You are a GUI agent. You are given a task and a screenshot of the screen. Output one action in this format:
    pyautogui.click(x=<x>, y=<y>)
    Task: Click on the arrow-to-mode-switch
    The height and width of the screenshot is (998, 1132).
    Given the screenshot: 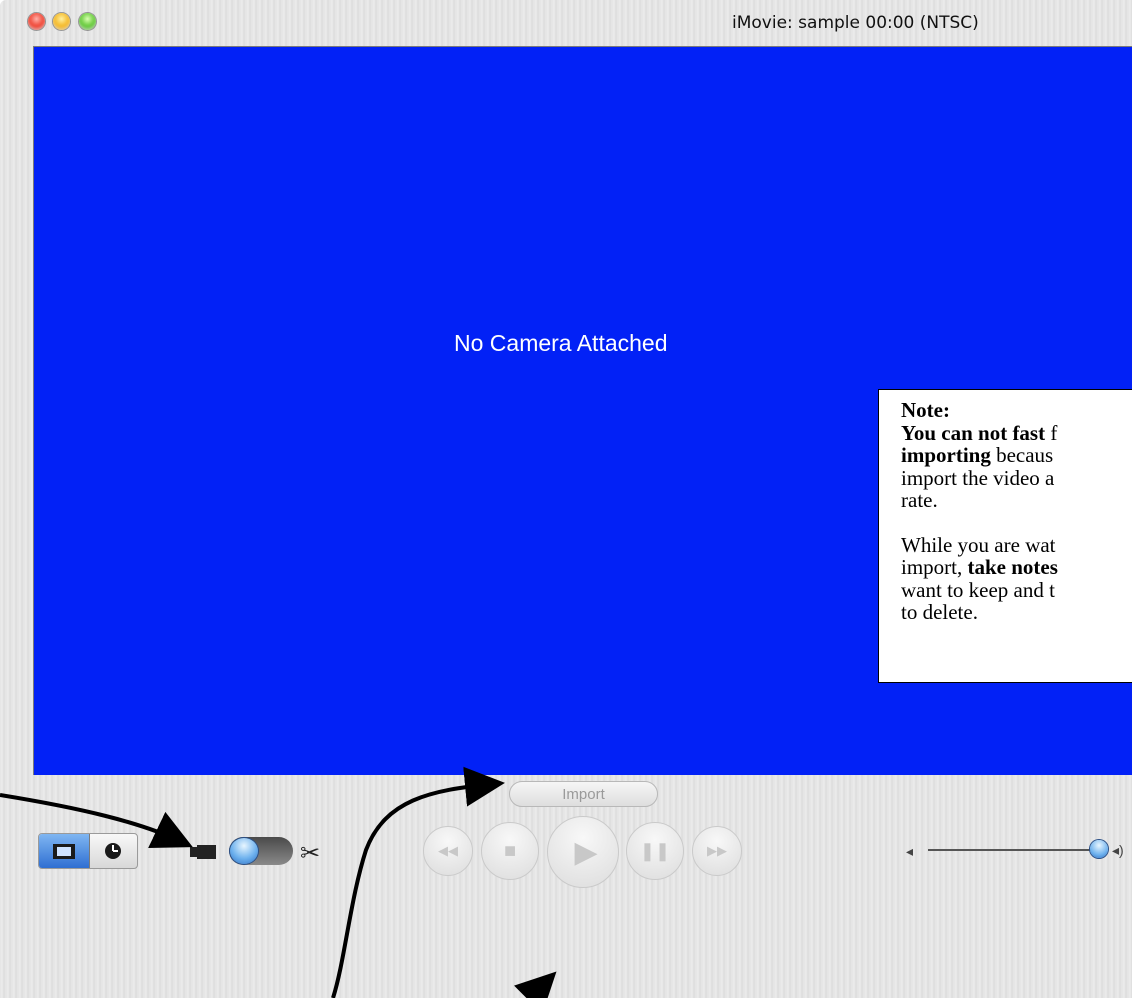 What is the action you would take?
    pyautogui.click(x=96, y=821)
    